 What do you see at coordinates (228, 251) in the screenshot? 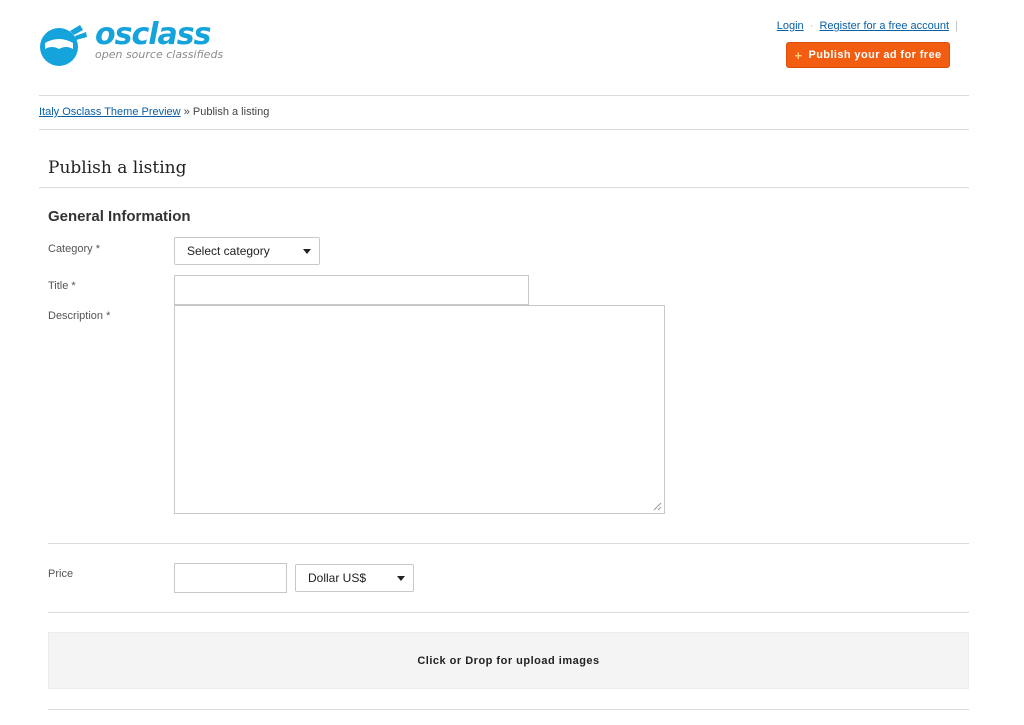
I see `category-select-value: Select category` at bounding box center [228, 251].